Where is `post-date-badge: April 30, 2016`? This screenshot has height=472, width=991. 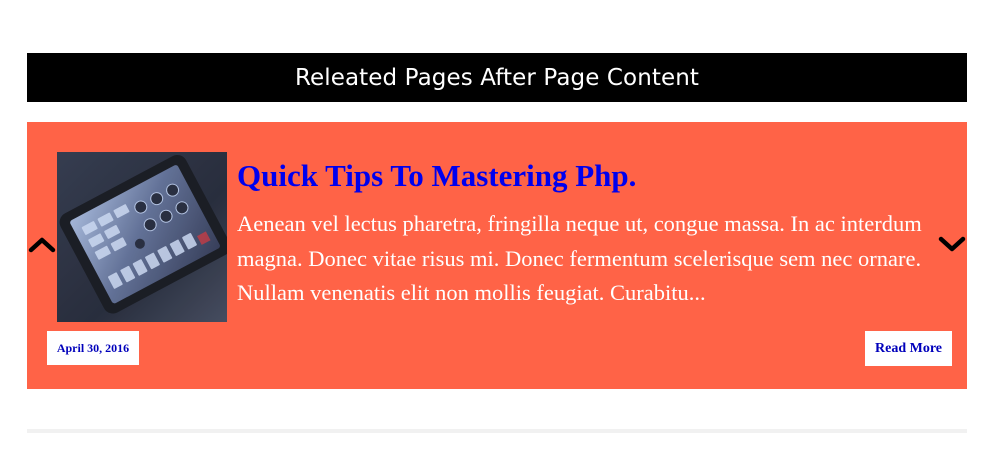 post-date-badge: April 30, 2016 is located at coordinates (93, 348).